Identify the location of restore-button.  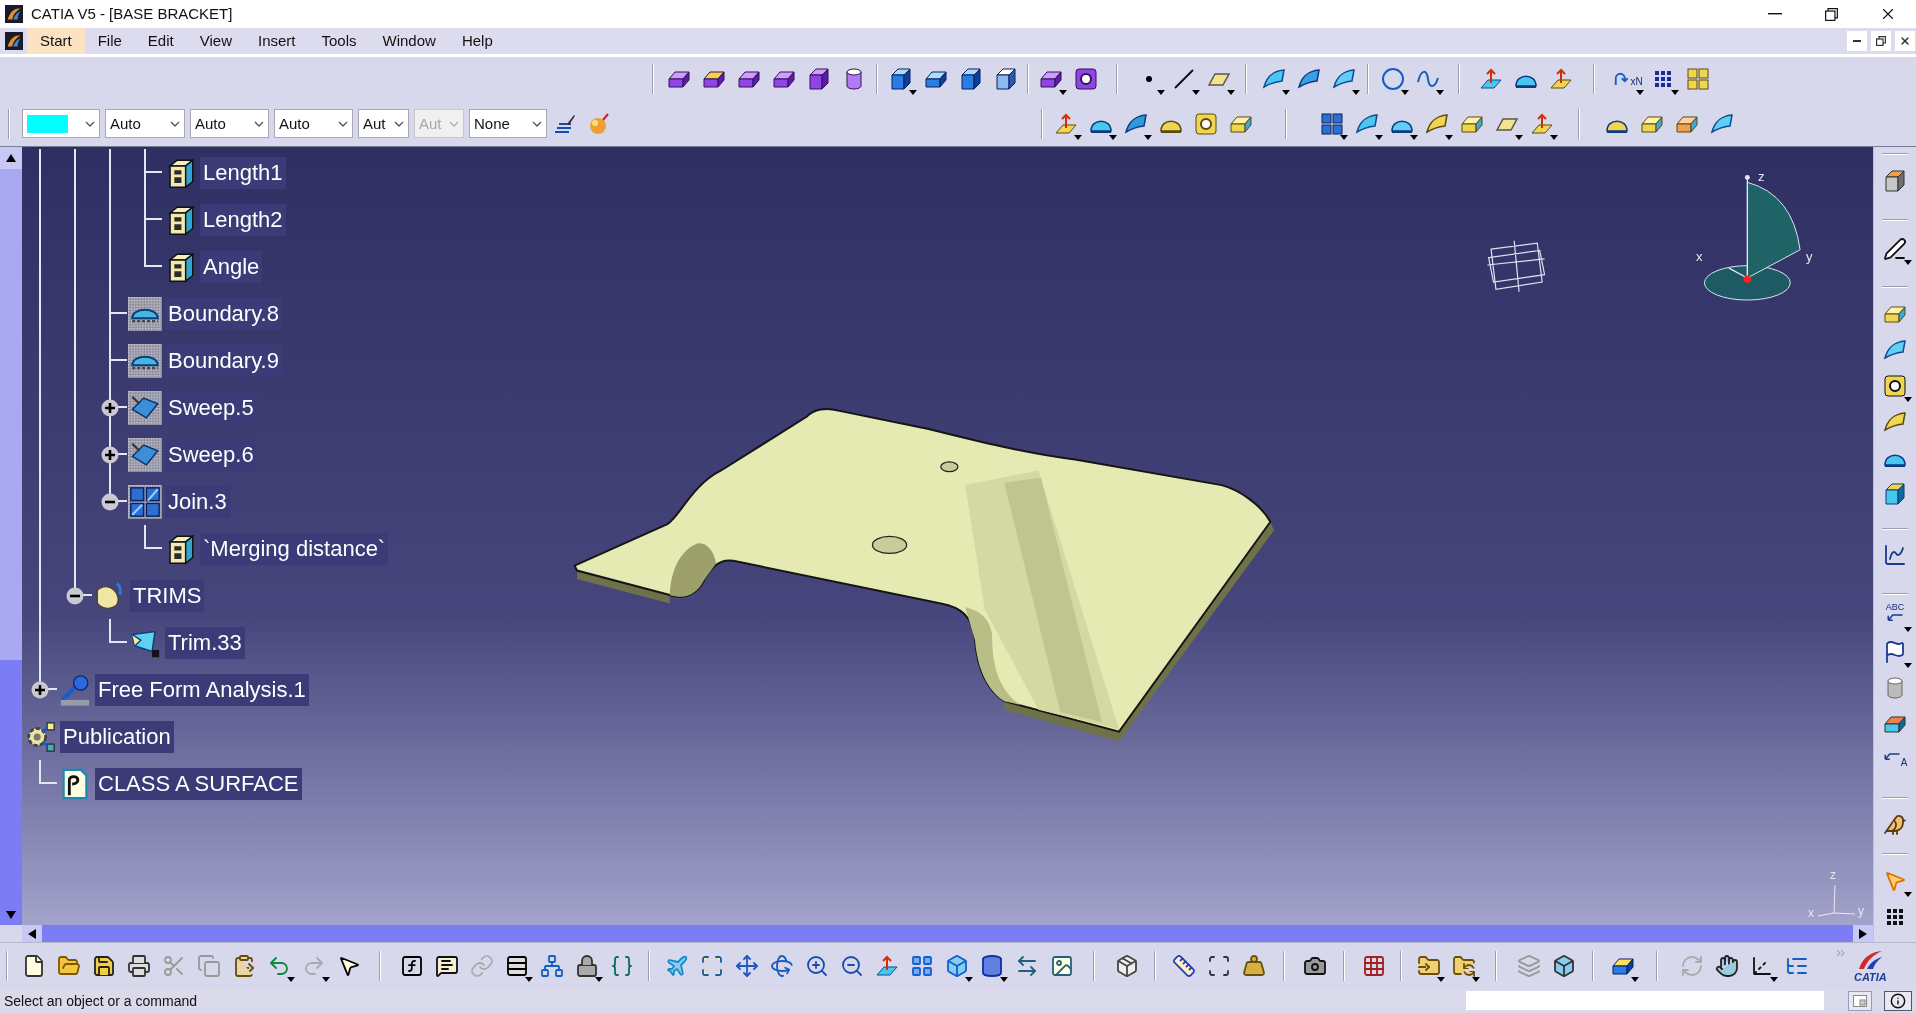
(1881, 41).